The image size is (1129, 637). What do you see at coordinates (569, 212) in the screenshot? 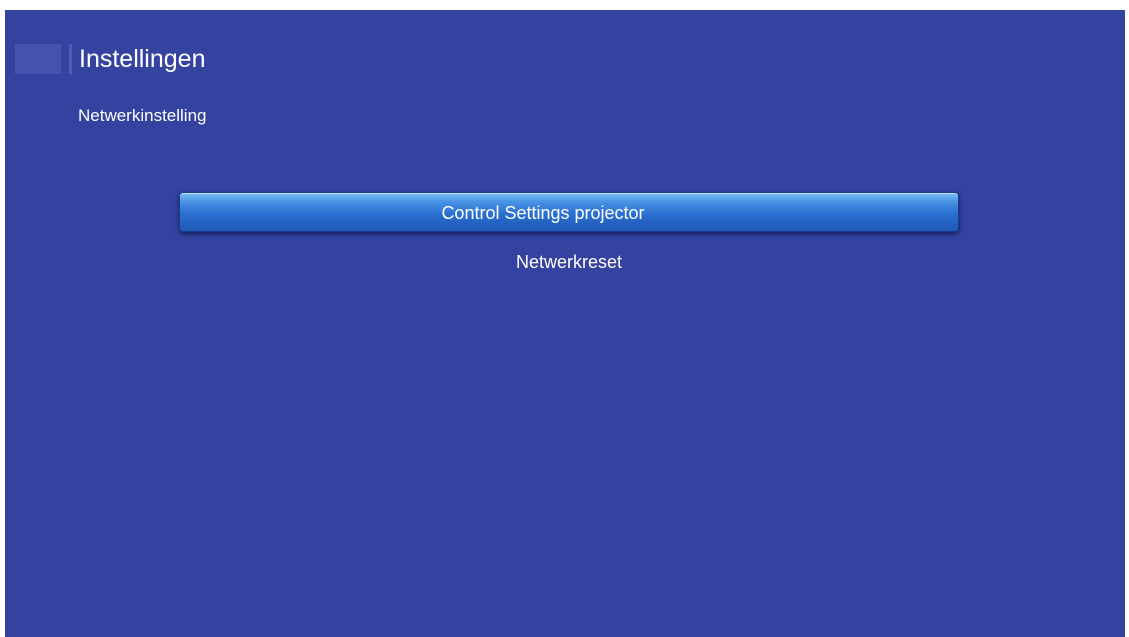
I see `menu-item-control-settings-projector: Control Settings projector` at bounding box center [569, 212].